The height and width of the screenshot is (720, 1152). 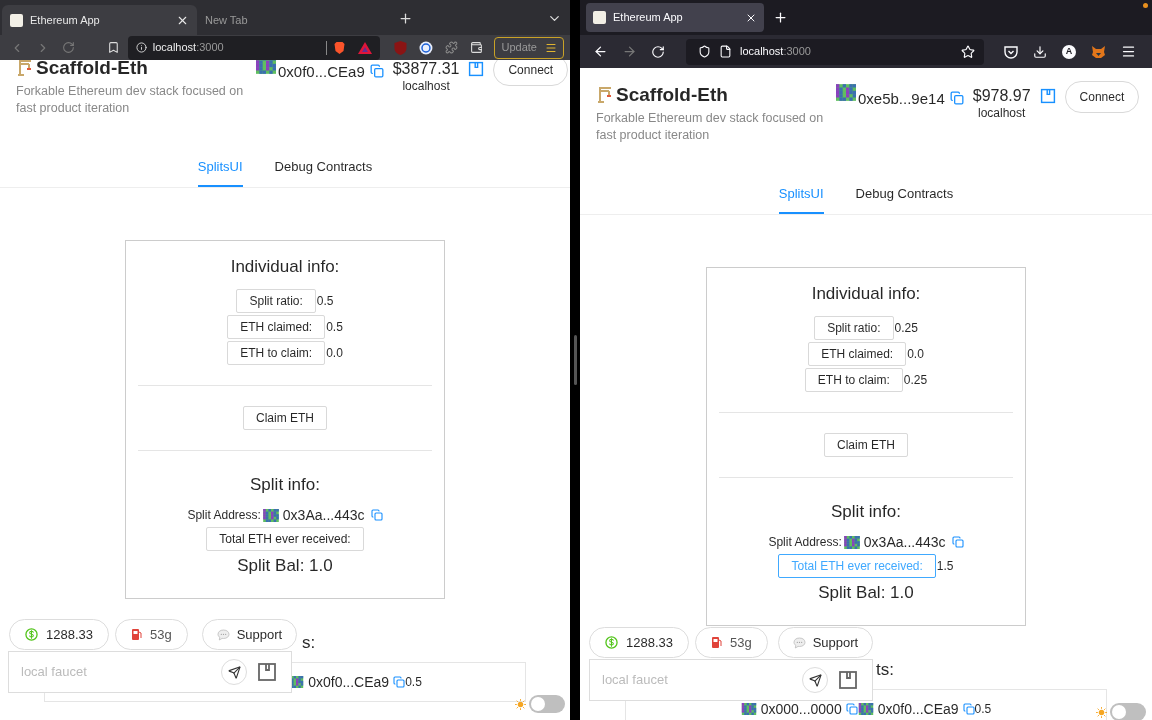 I want to click on shield-icon, so click(x=704, y=51).